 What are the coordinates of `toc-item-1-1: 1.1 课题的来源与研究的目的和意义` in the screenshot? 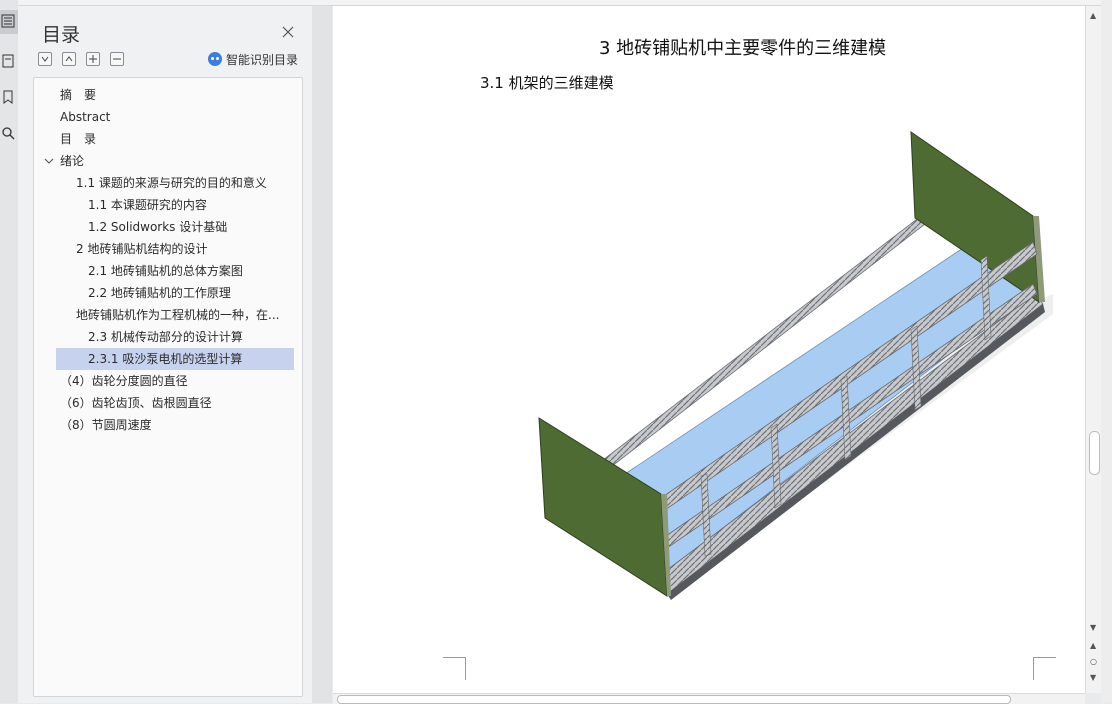 It's located at (184, 183).